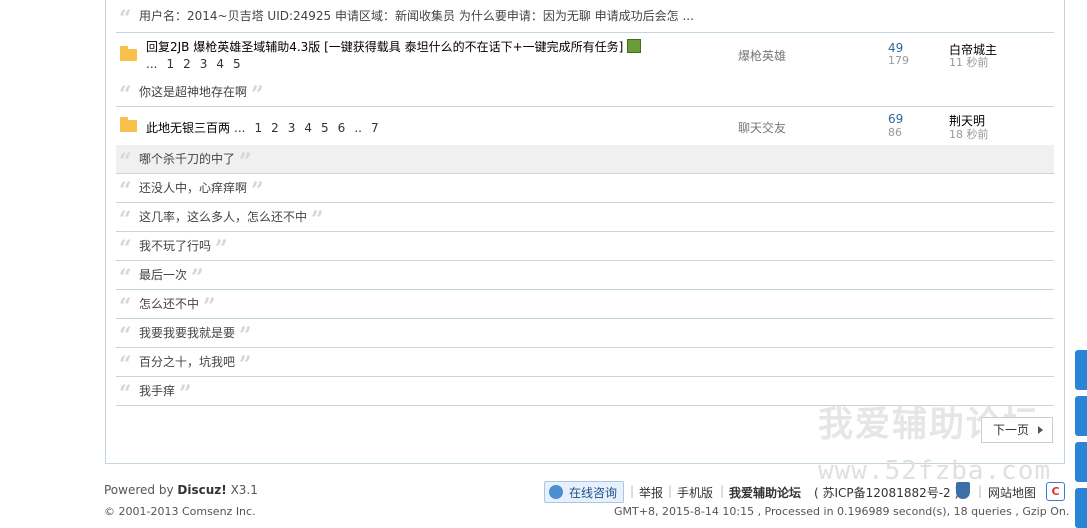  I want to click on powered-prefix: Powered by, so click(139, 490).